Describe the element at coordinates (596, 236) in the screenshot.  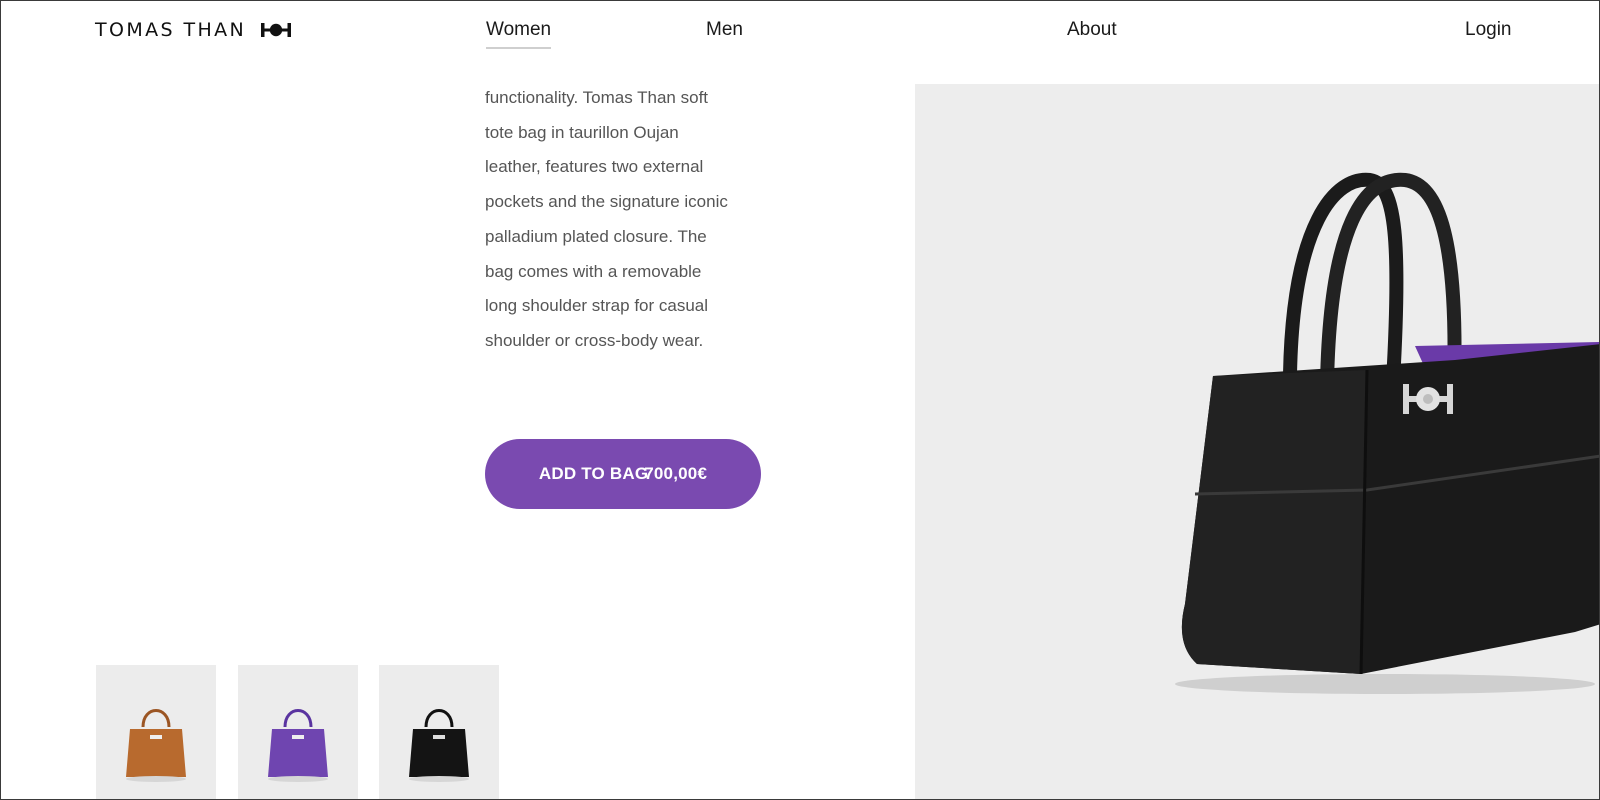
I see `description-line: palladium plated closure. The` at that location.